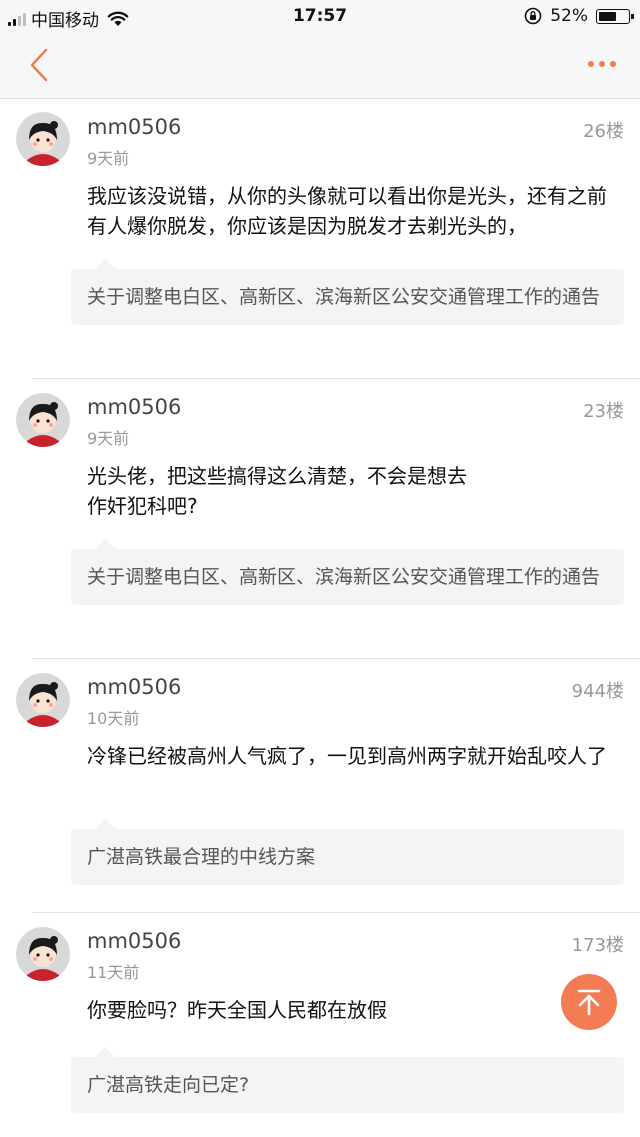 This screenshot has height=1137, width=640. Describe the element at coordinates (347, 1080) in the screenshot. I see `quoted-thread: 广湛高铁走向已定?` at that location.